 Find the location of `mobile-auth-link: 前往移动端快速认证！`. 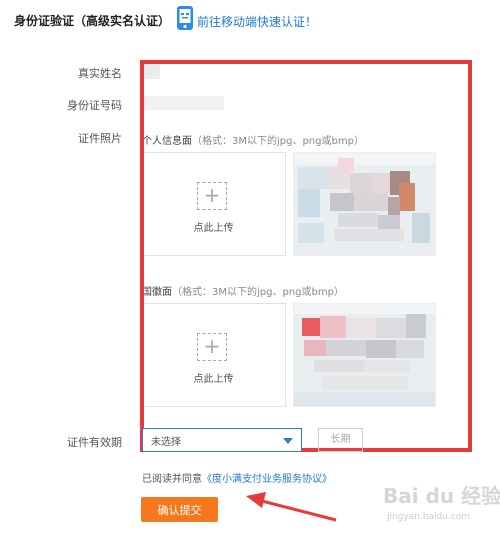

mobile-auth-link: 前往移动端快速认证！ is located at coordinates (257, 21).